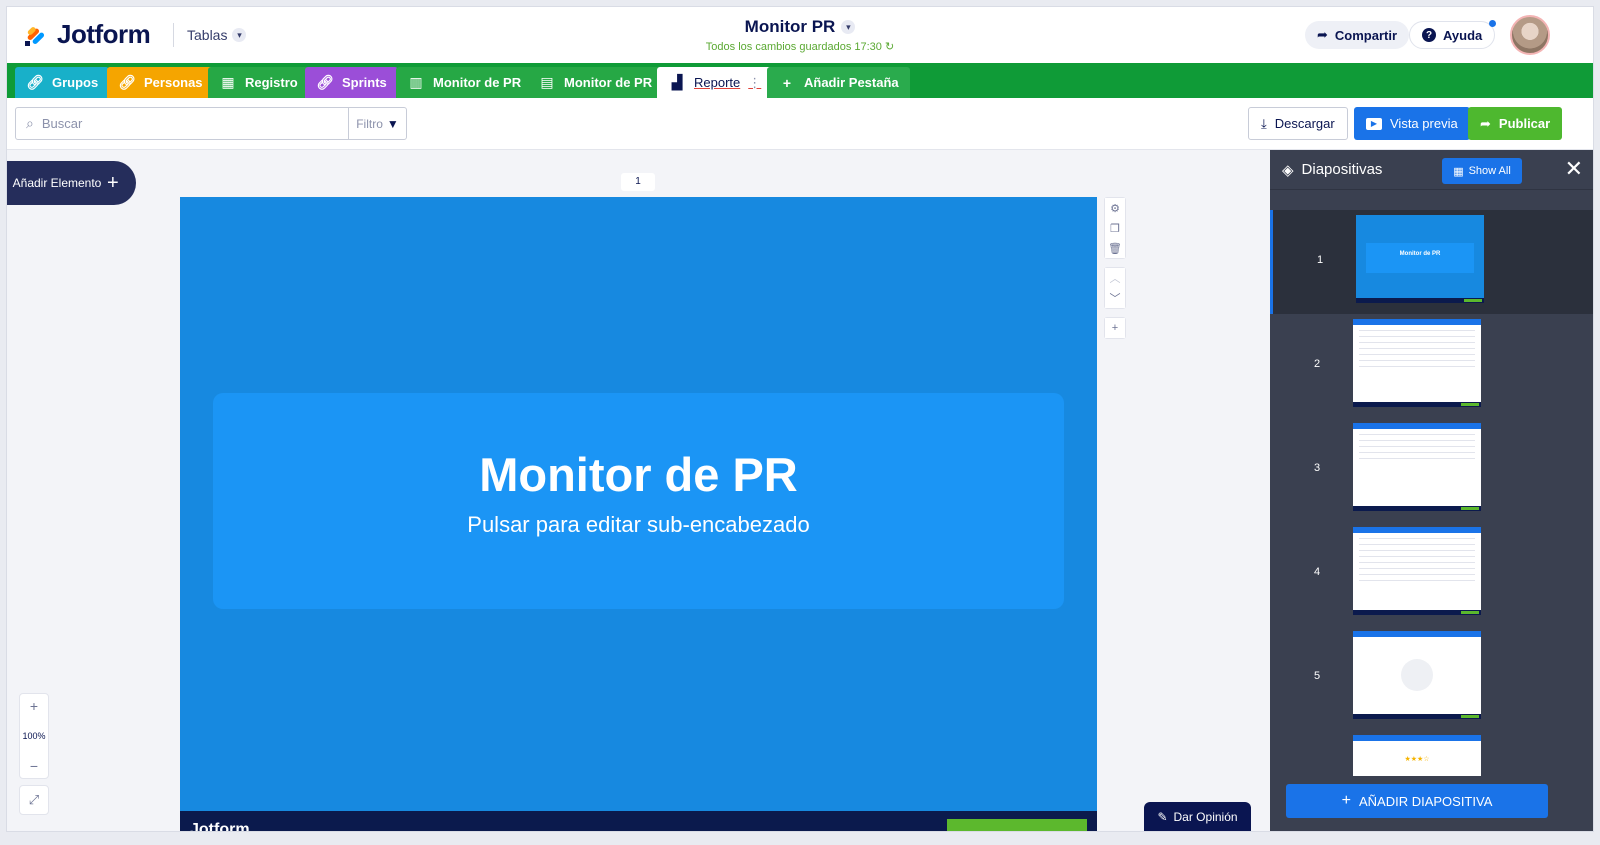 The height and width of the screenshot is (845, 1600). I want to click on download-icon: ⤓, so click(1264, 123).